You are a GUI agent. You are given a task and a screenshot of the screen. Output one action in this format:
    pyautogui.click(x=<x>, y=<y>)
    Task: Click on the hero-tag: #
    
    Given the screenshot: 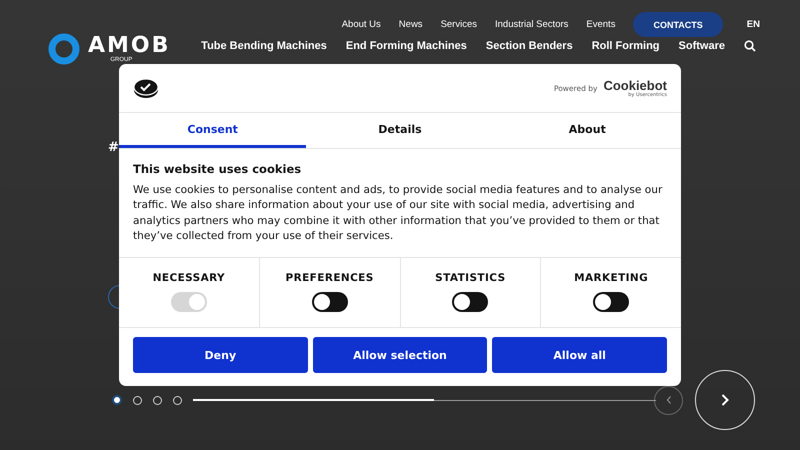 What is the action you would take?
    pyautogui.click(x=113, y=147)
    